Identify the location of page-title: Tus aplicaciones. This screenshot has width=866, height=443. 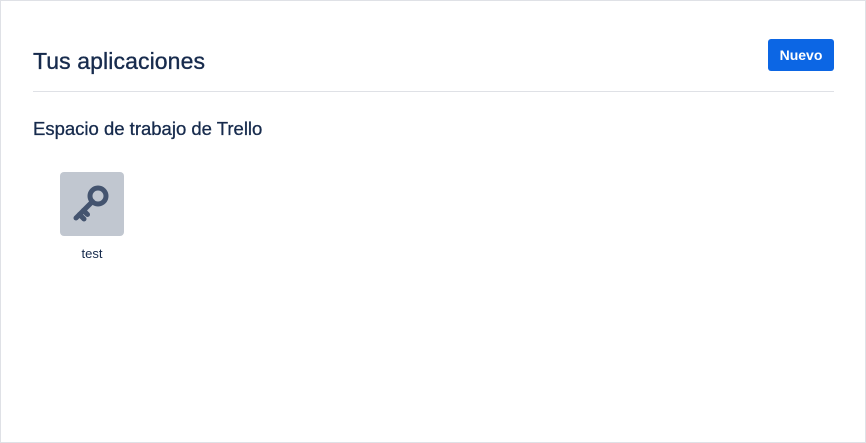
(119, 61).